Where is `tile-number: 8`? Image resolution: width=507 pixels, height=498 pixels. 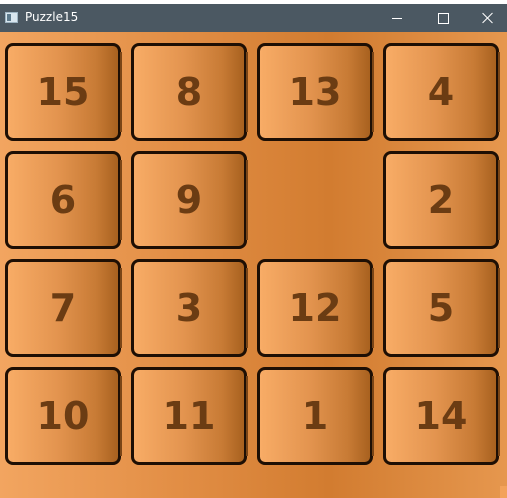
tile-number: 8 is located at coordinates (189, 92).